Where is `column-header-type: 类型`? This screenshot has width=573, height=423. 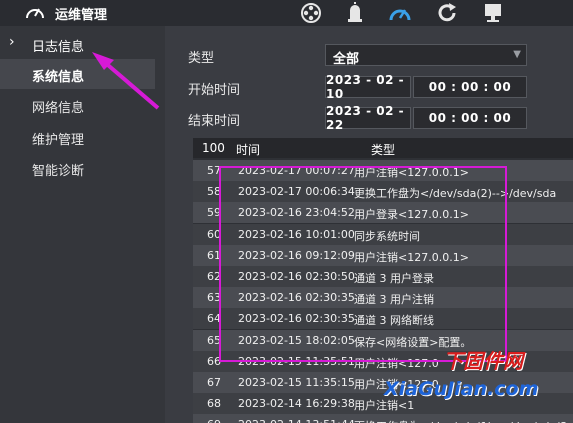 column-header-type: 类型 is located at coordinates (383, 150).